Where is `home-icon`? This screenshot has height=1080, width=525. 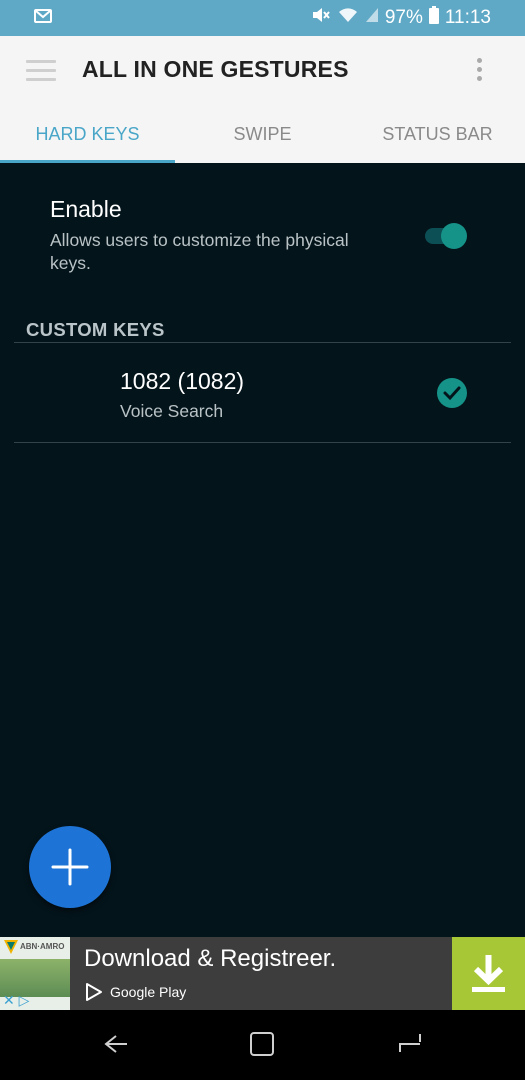 home-icon is located at coordinates (262, 1044).